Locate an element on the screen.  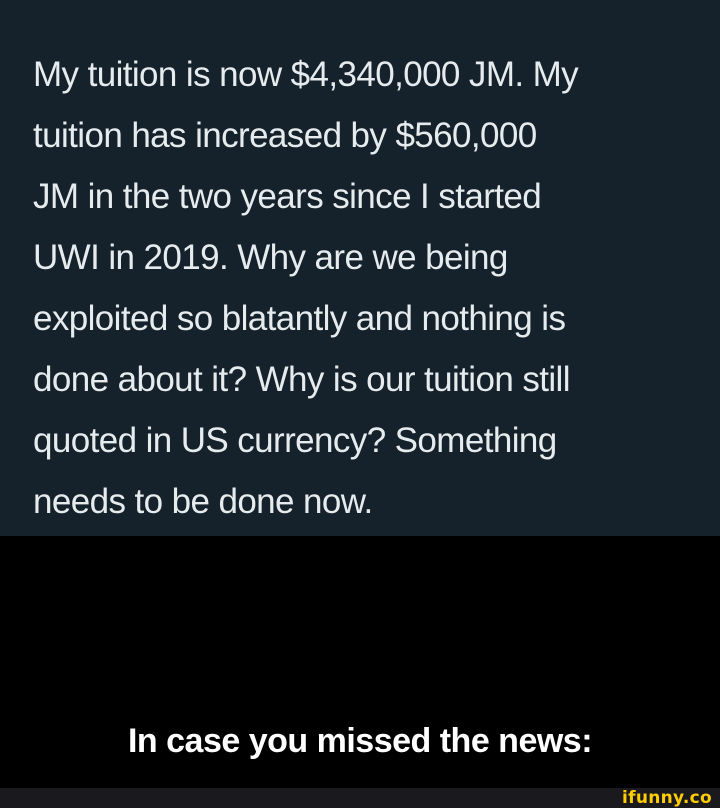
meme-caption: In case you missed the news: is located at coordinates (360, 741).